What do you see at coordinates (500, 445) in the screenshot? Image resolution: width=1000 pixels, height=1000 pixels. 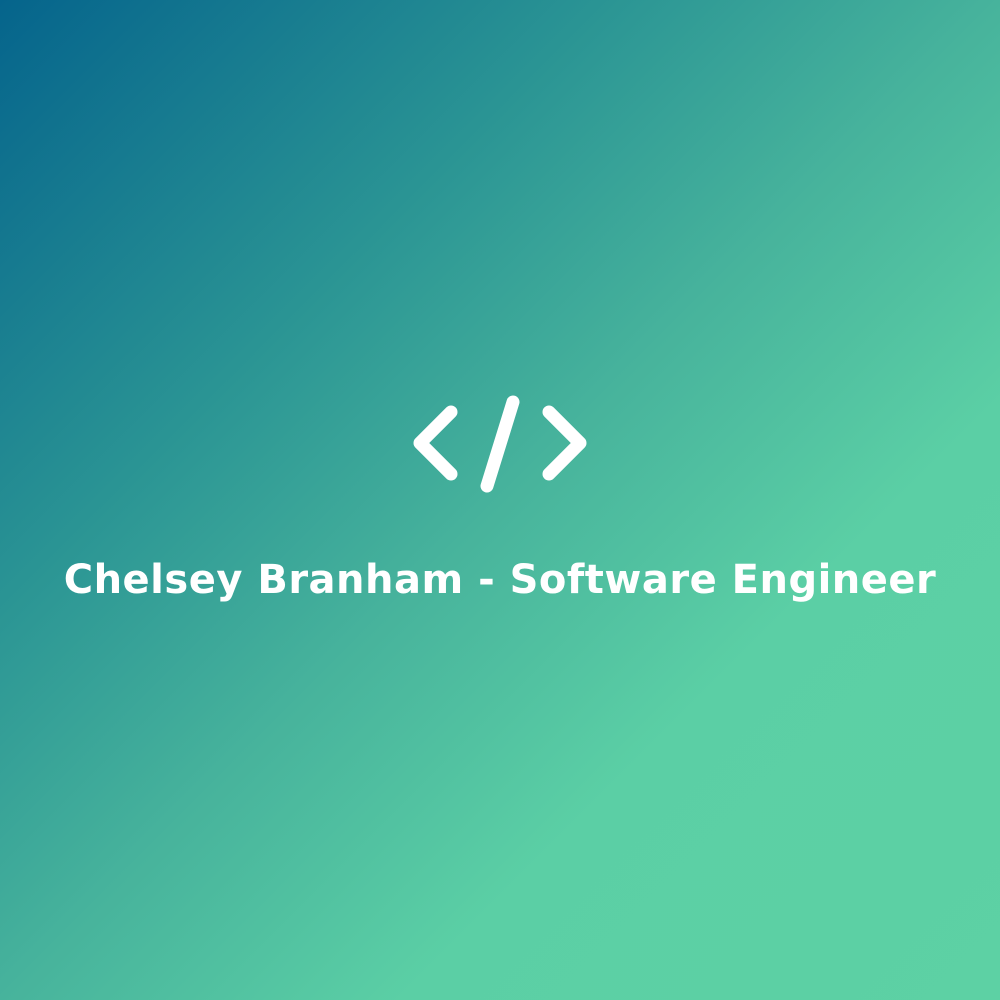 I see `code-brackets-icon` at bounding box center [500, 445].